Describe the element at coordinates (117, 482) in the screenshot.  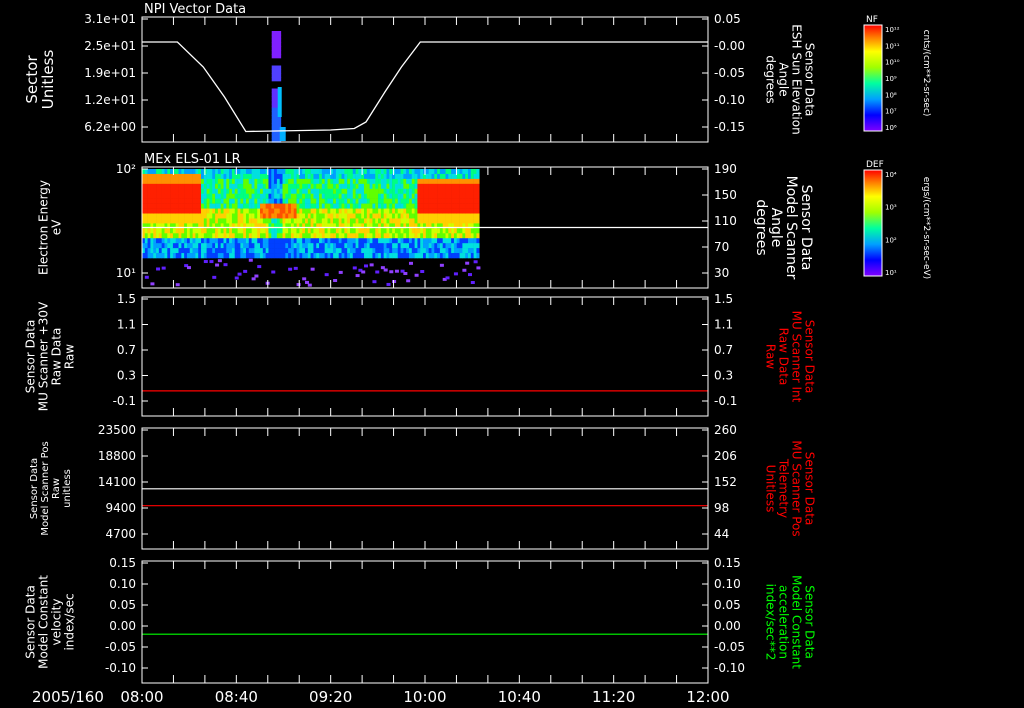
I see `y-tick-label: 14100` at that location.